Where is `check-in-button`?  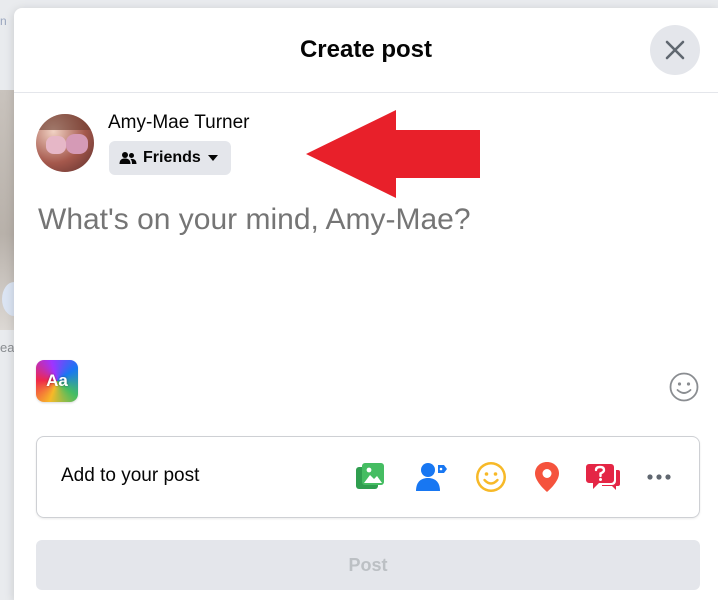
check-in-button is located at coordinates (547, 477).